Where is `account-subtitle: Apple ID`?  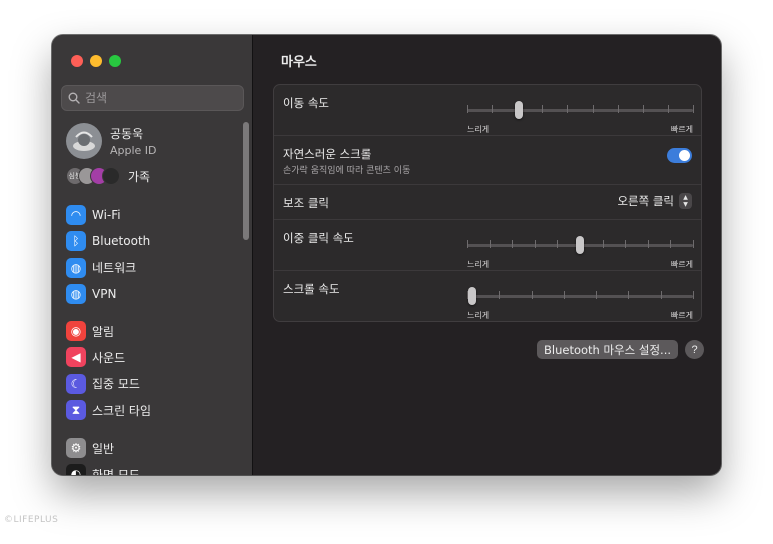 account-subtitle: Apple ID is located at coordinates (133, 150).